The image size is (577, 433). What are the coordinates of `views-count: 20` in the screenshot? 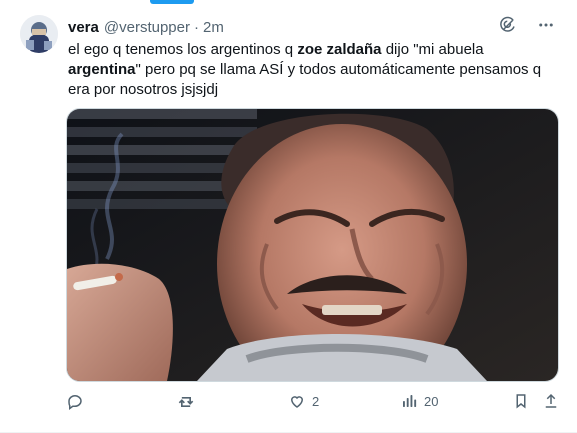 It's located at (431, 401).